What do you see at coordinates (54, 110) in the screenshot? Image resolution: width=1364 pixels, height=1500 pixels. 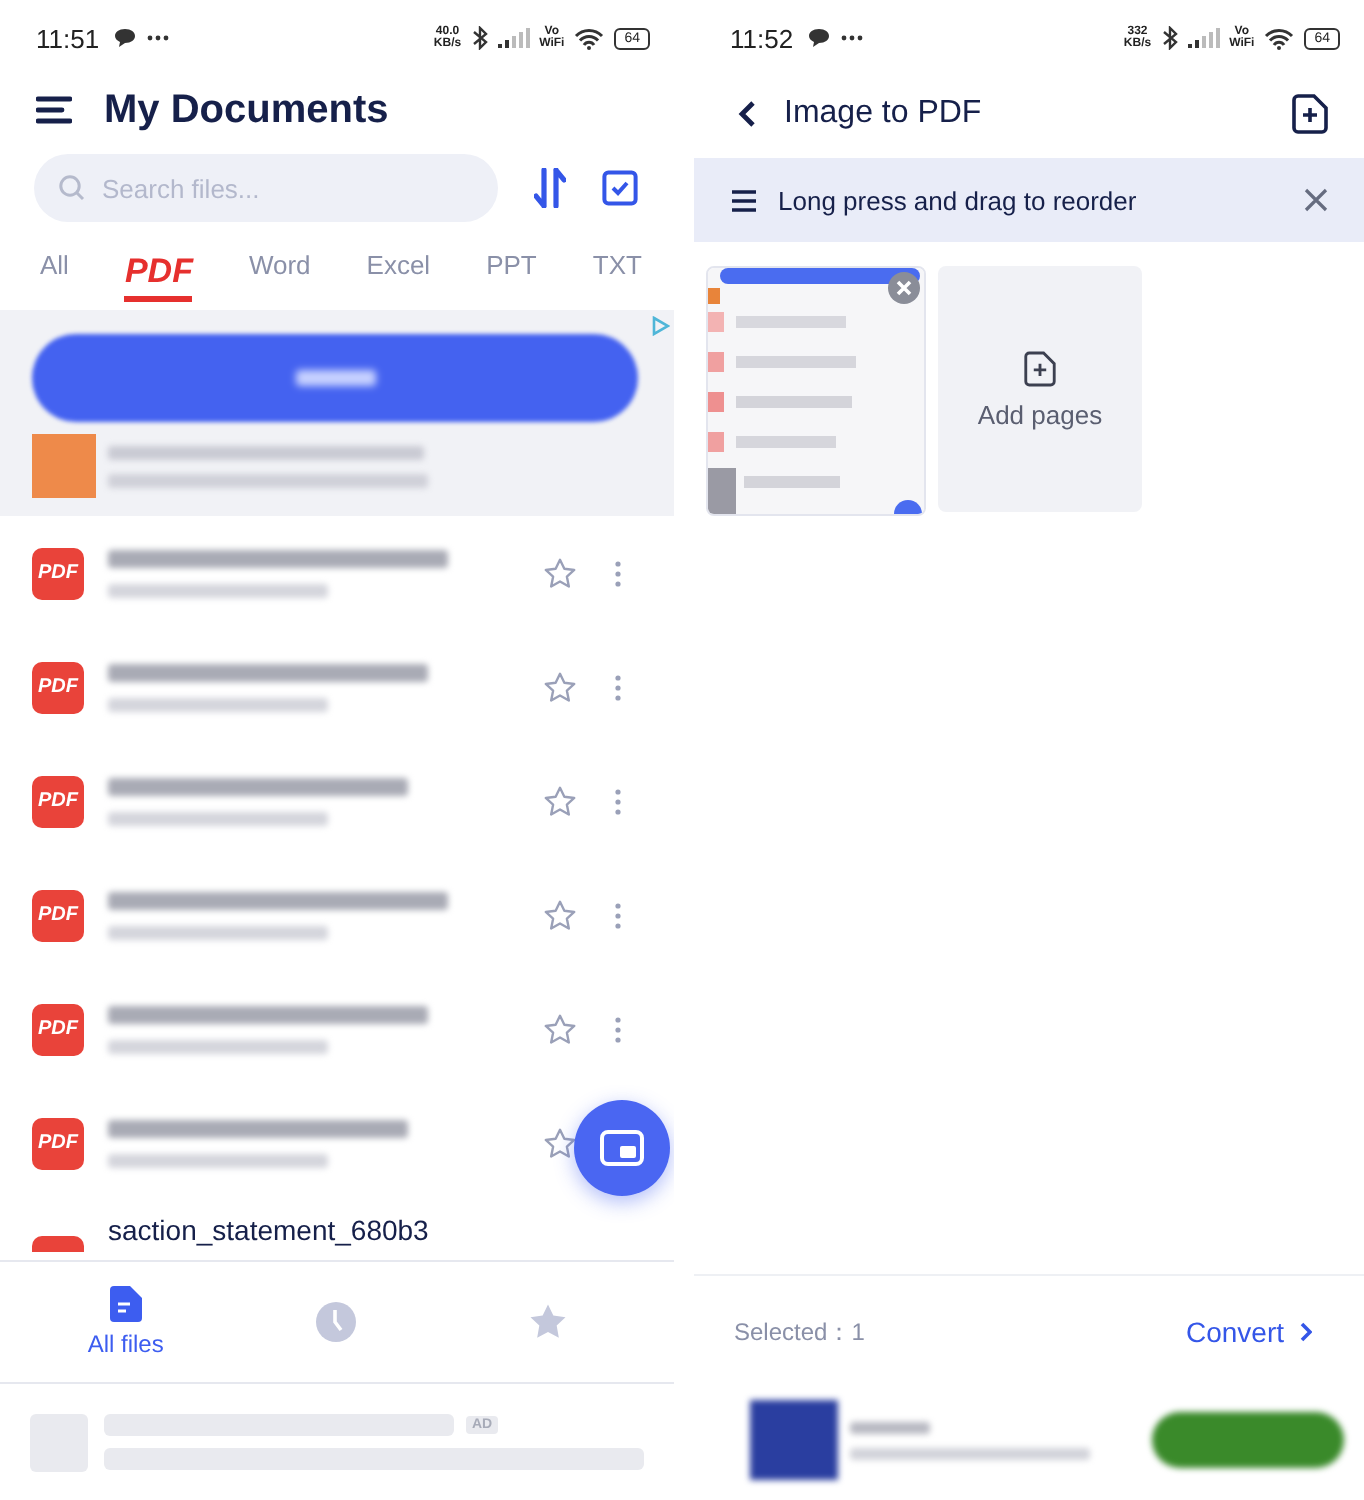 I see `menu-icon` at bounding box center [54, 110].